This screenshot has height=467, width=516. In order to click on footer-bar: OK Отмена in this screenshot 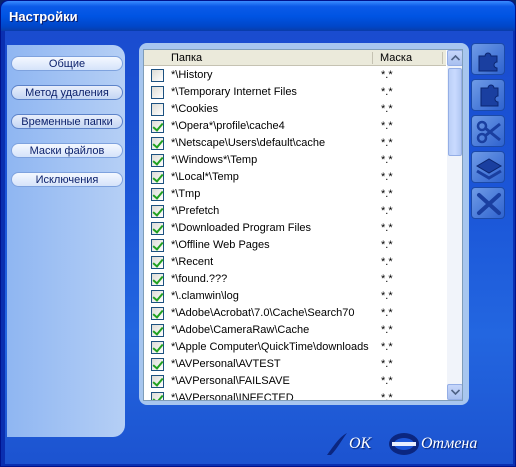, I will do `click(259, 445)`.